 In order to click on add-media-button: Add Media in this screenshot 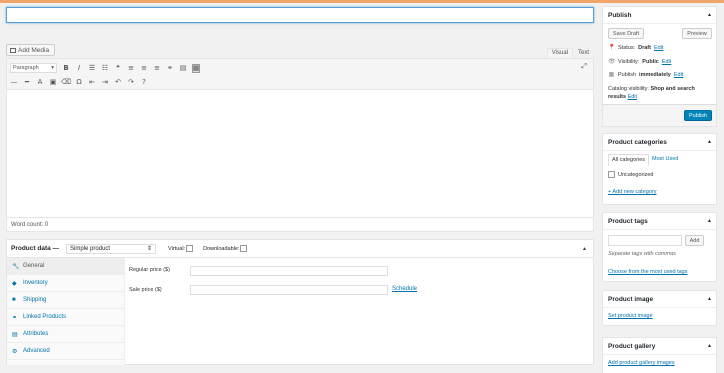, I will do `click(31, 50)`.